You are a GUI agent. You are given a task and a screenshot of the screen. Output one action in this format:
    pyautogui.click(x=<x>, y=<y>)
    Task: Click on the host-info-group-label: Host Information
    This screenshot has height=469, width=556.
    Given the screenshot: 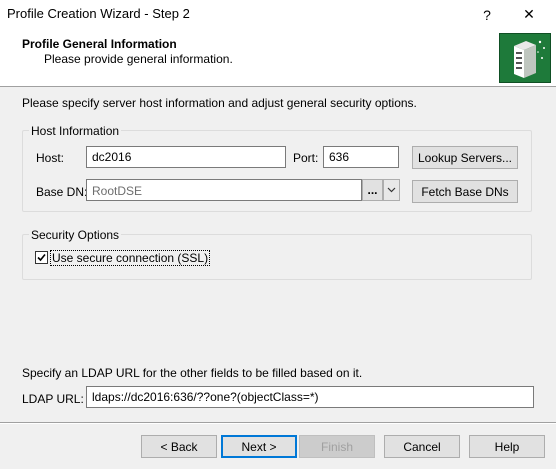 What is the action you would take?
    pyautogui.click(x=75, y=131)
    